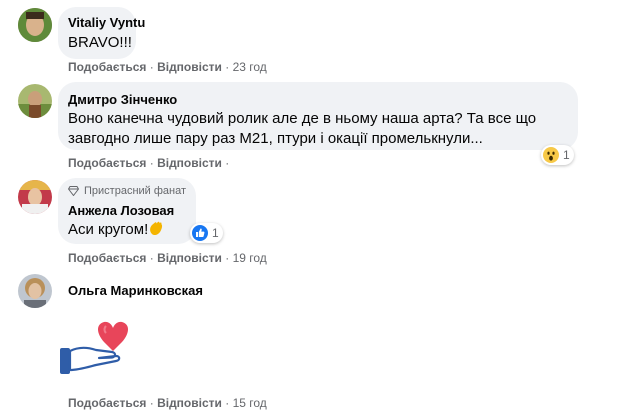 Image resolution: width=620 pixels, height=414 pixels. I want to click on reaction-summary-2: 1, so click(557, 155).